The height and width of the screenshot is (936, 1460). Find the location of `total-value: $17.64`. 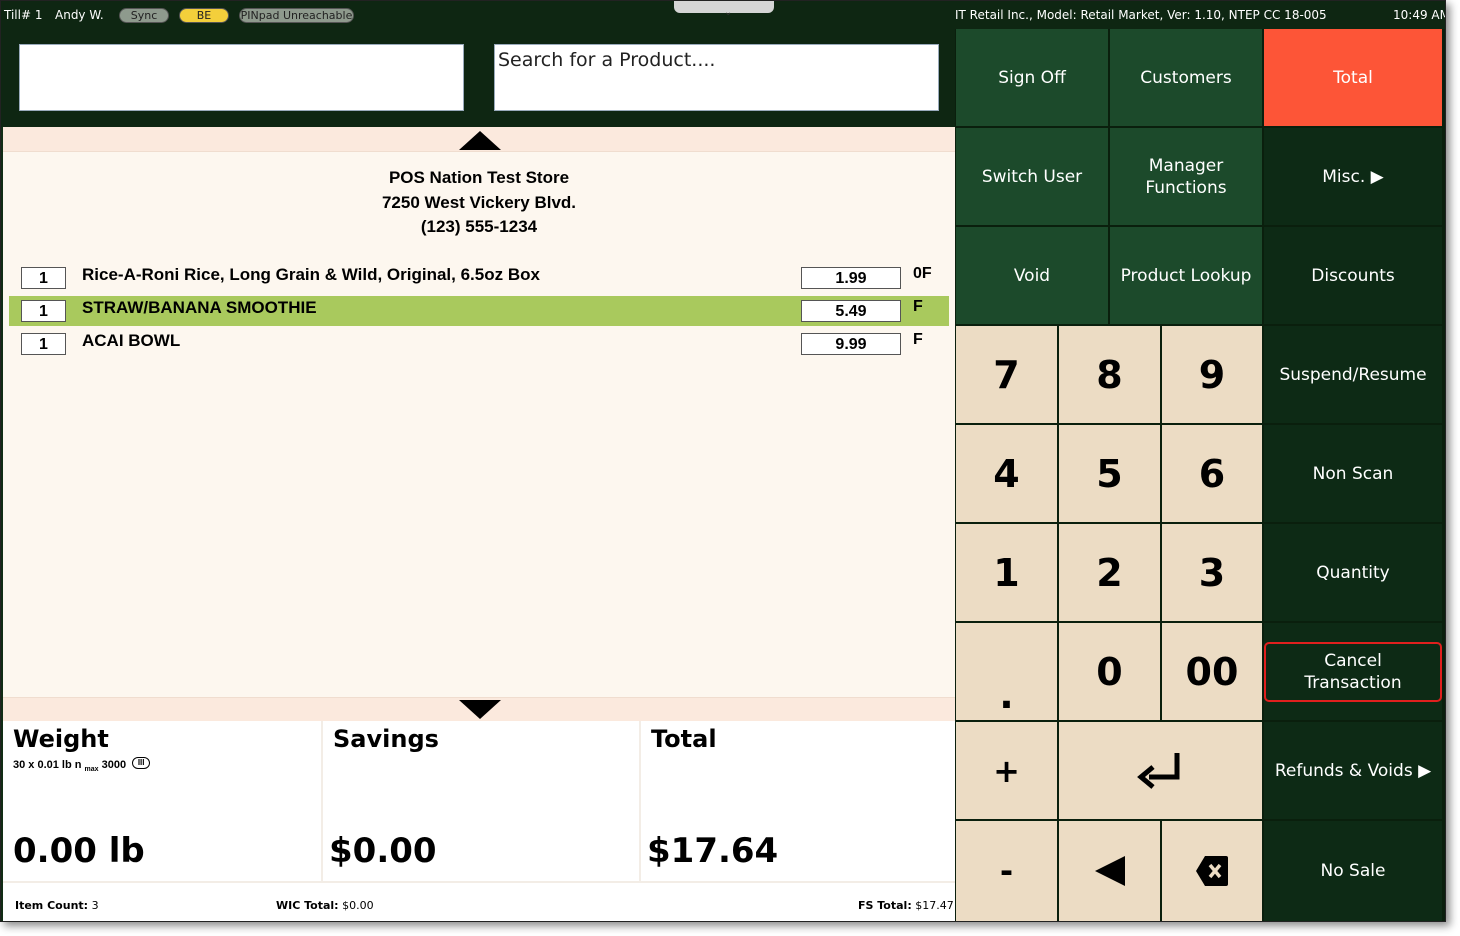

total-value: $17.64 is located at coordinates (713, 851).